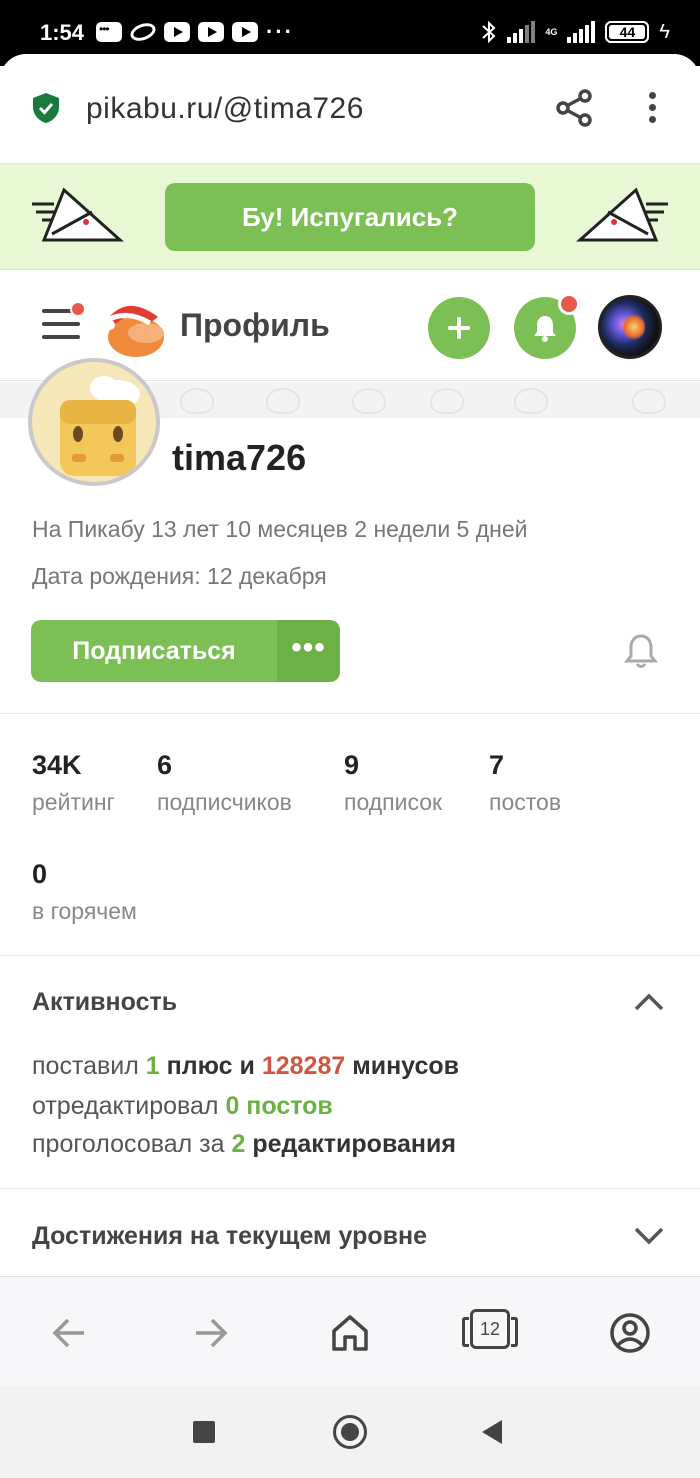  What do you see at coordinates (94, 422) in the screenshot?
I see `profile-avatar` at bounding box center [94, 422].